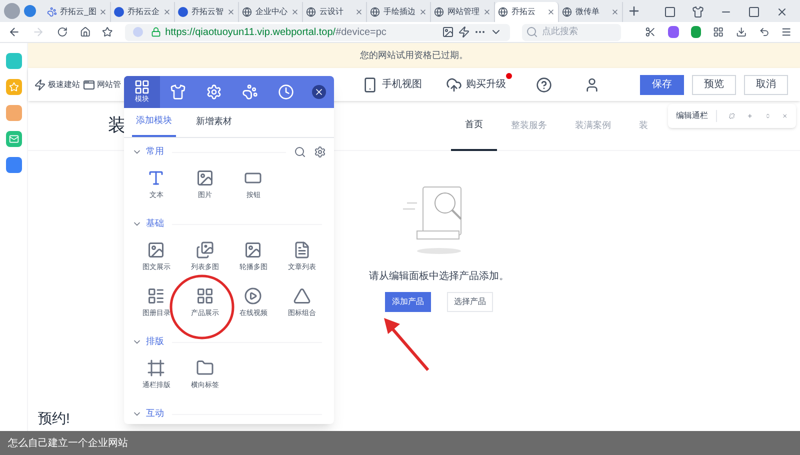 The image size is (800, 455). What do you see at coordinates (320, 152) in the screenshot?
I see `settings-icon` at bounding box center [320, 152].